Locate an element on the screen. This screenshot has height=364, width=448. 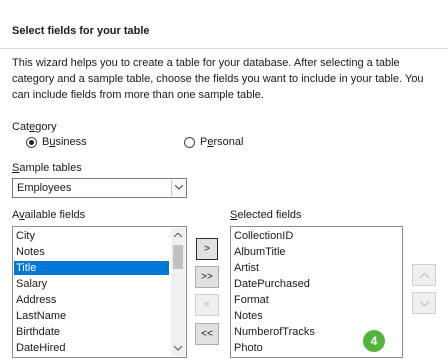
remove-field-label: < is located at coordinates (207, 305).